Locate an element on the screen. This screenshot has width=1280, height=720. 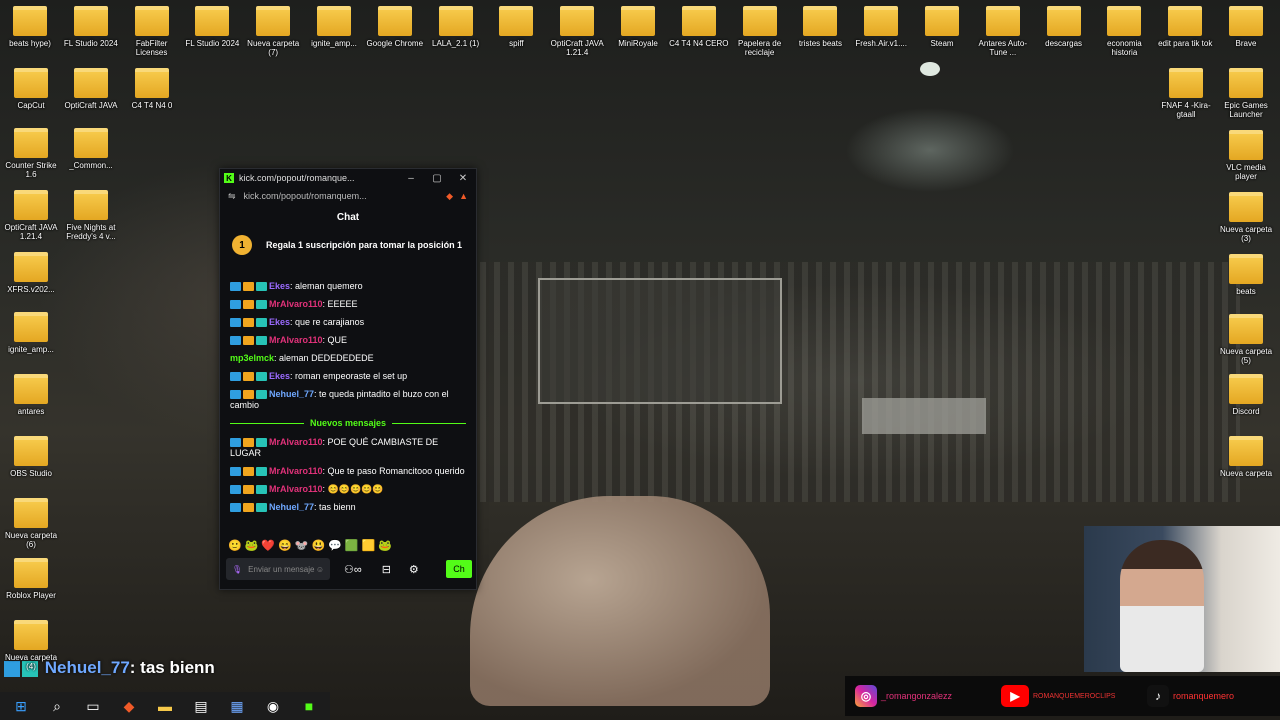
desktop-icon-steam: Steam is located at coordinates (942, 27).